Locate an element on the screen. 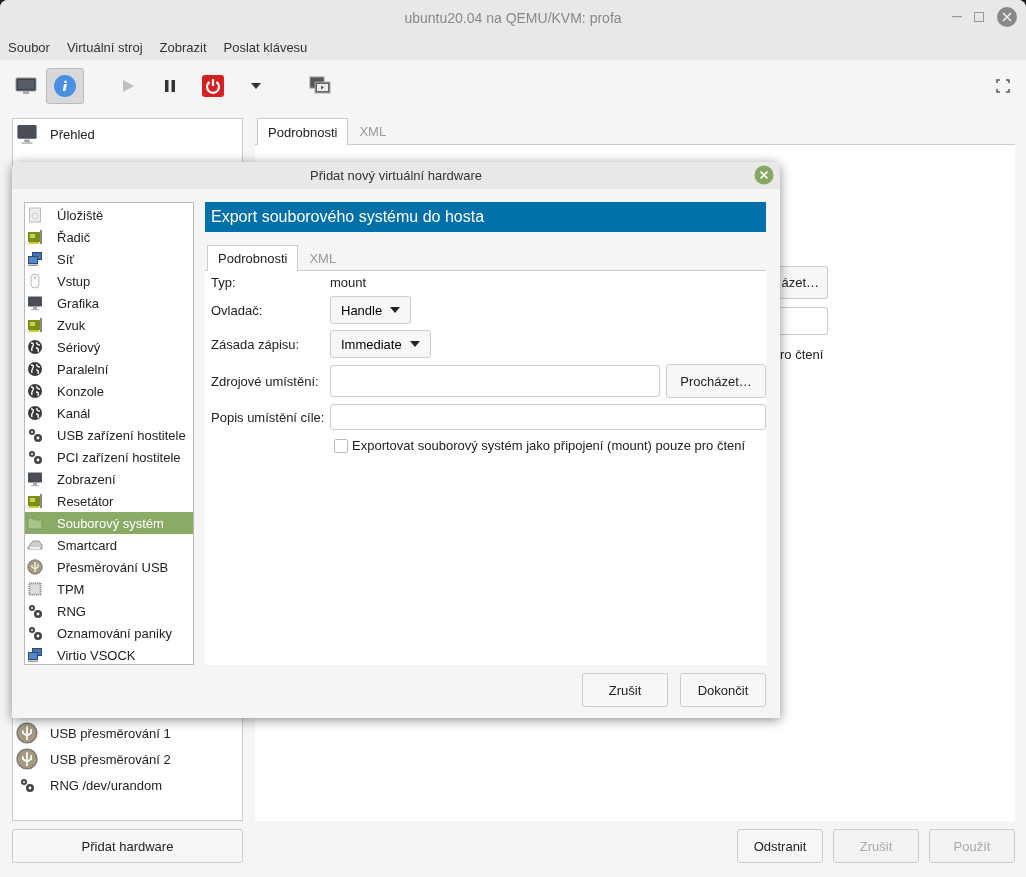 The width and height of the screenshot is (1026, 877). checkbox is located at coordinates (341, 445).